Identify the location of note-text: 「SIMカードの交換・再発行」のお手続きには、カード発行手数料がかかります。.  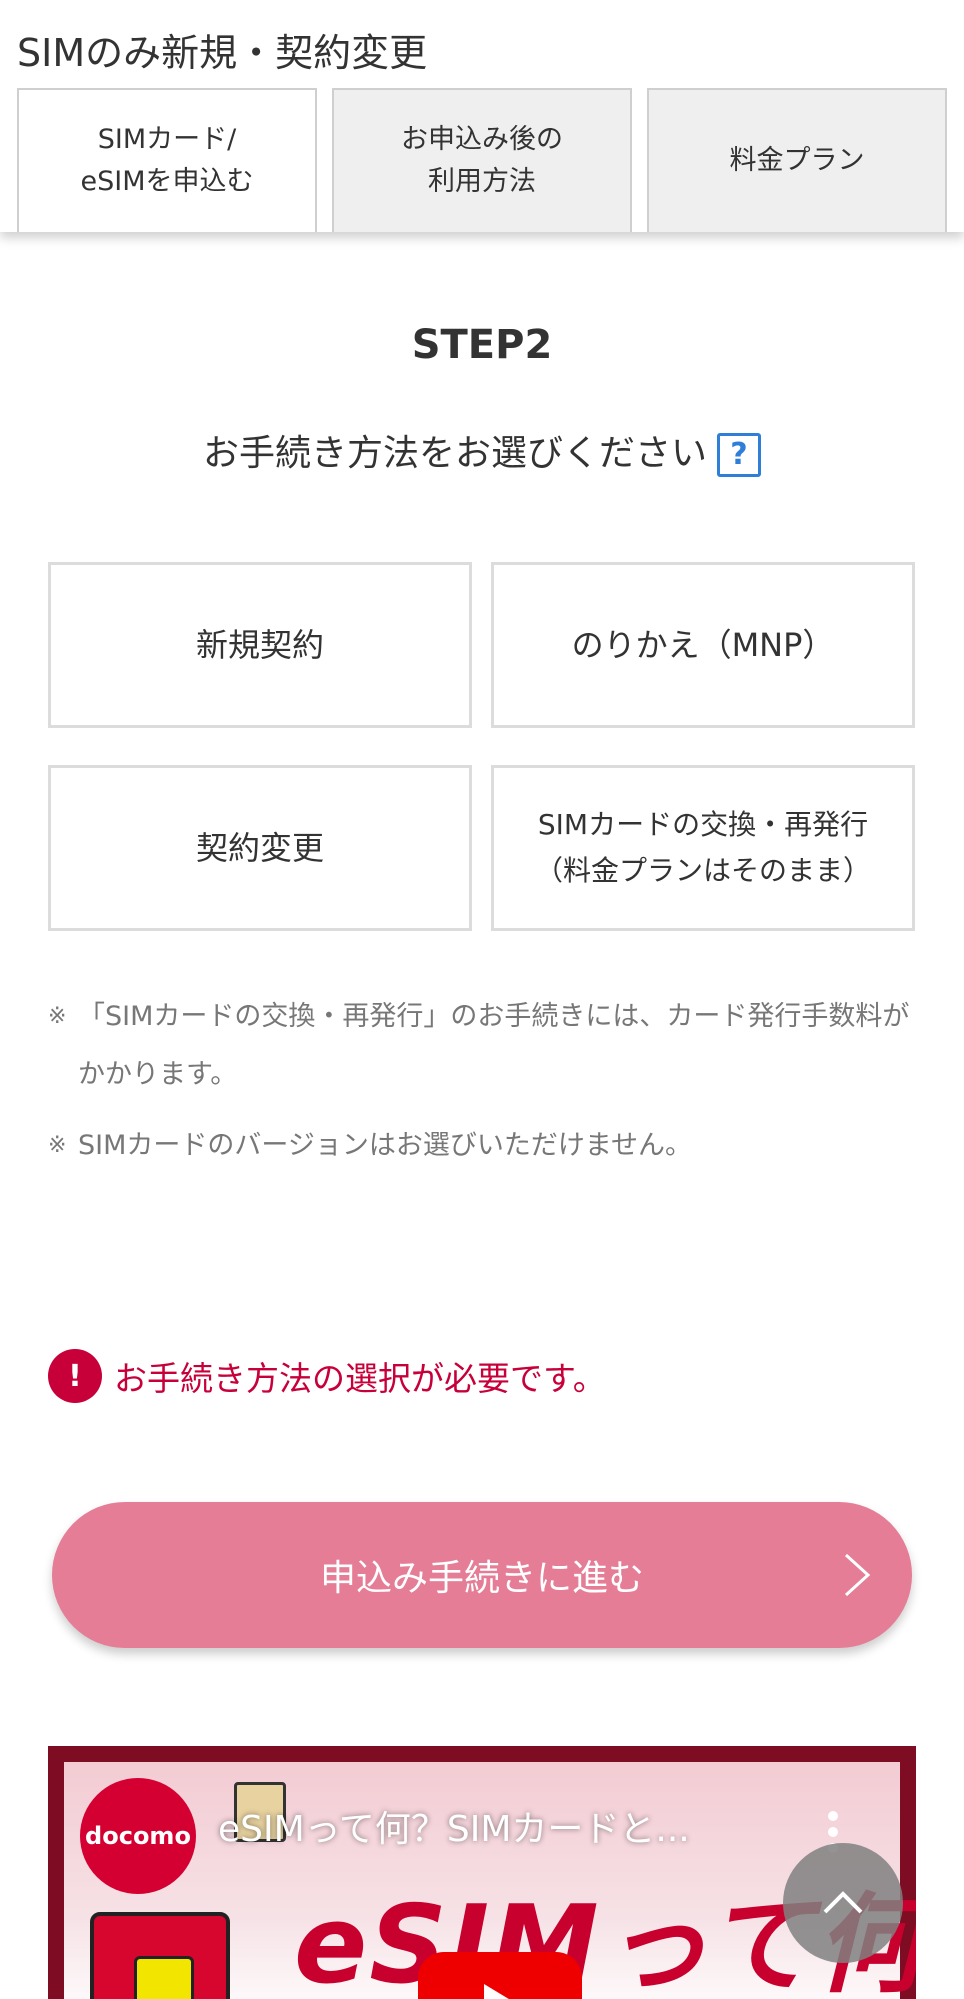
(494, 1045).